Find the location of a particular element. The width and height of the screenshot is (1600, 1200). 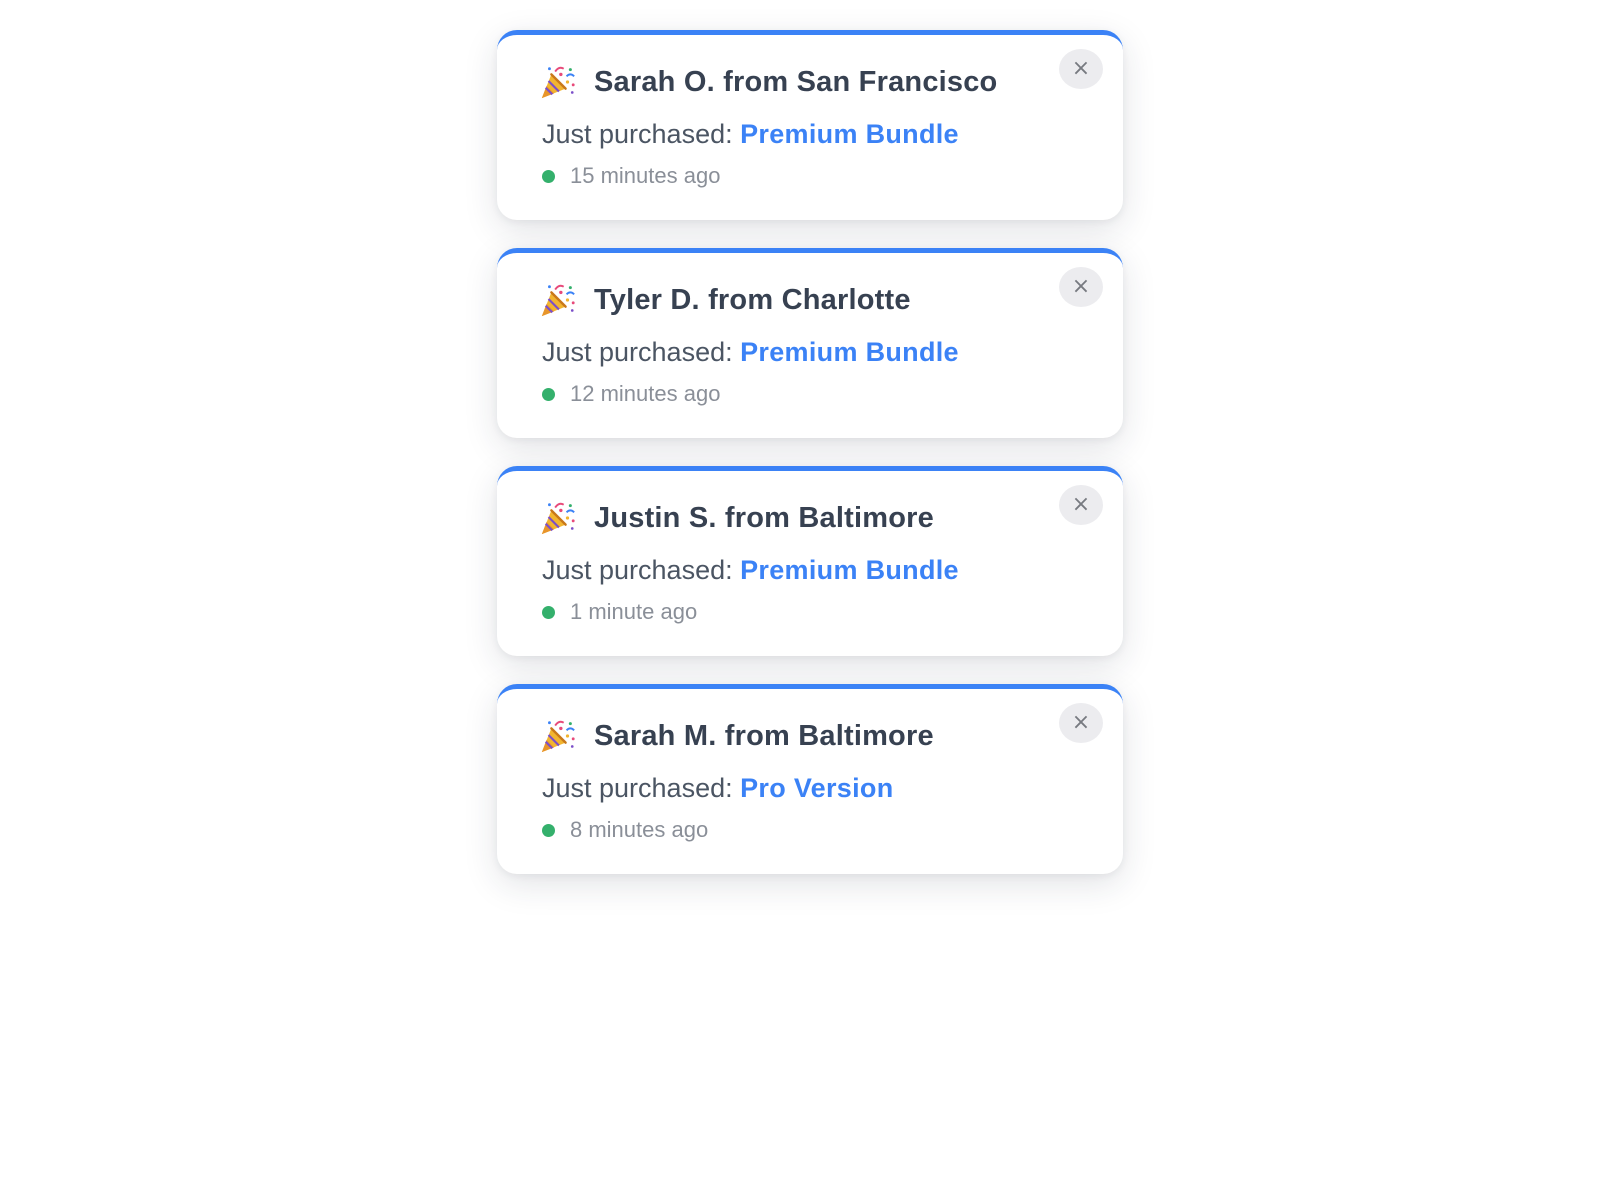

timestamp-row: 1 minute ago is located at coordinates (619, 612).